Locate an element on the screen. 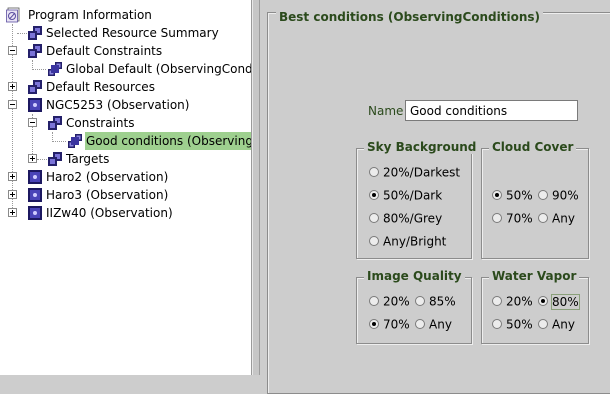 The width and height of the screenshot is (610, 394). water-vapor-radio: 20% is located at coordinates (512, 301).